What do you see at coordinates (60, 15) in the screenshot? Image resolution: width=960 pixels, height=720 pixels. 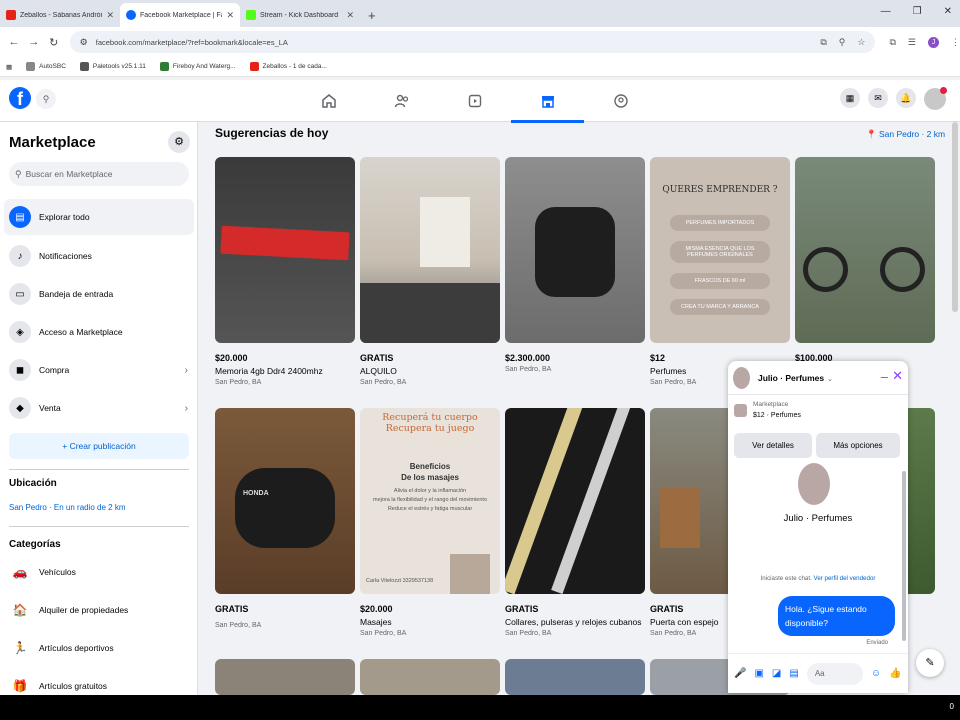 I see `browser-tab: Zeballos - Sábanas Andrónicas ✕` at bounding box center [60, 15].